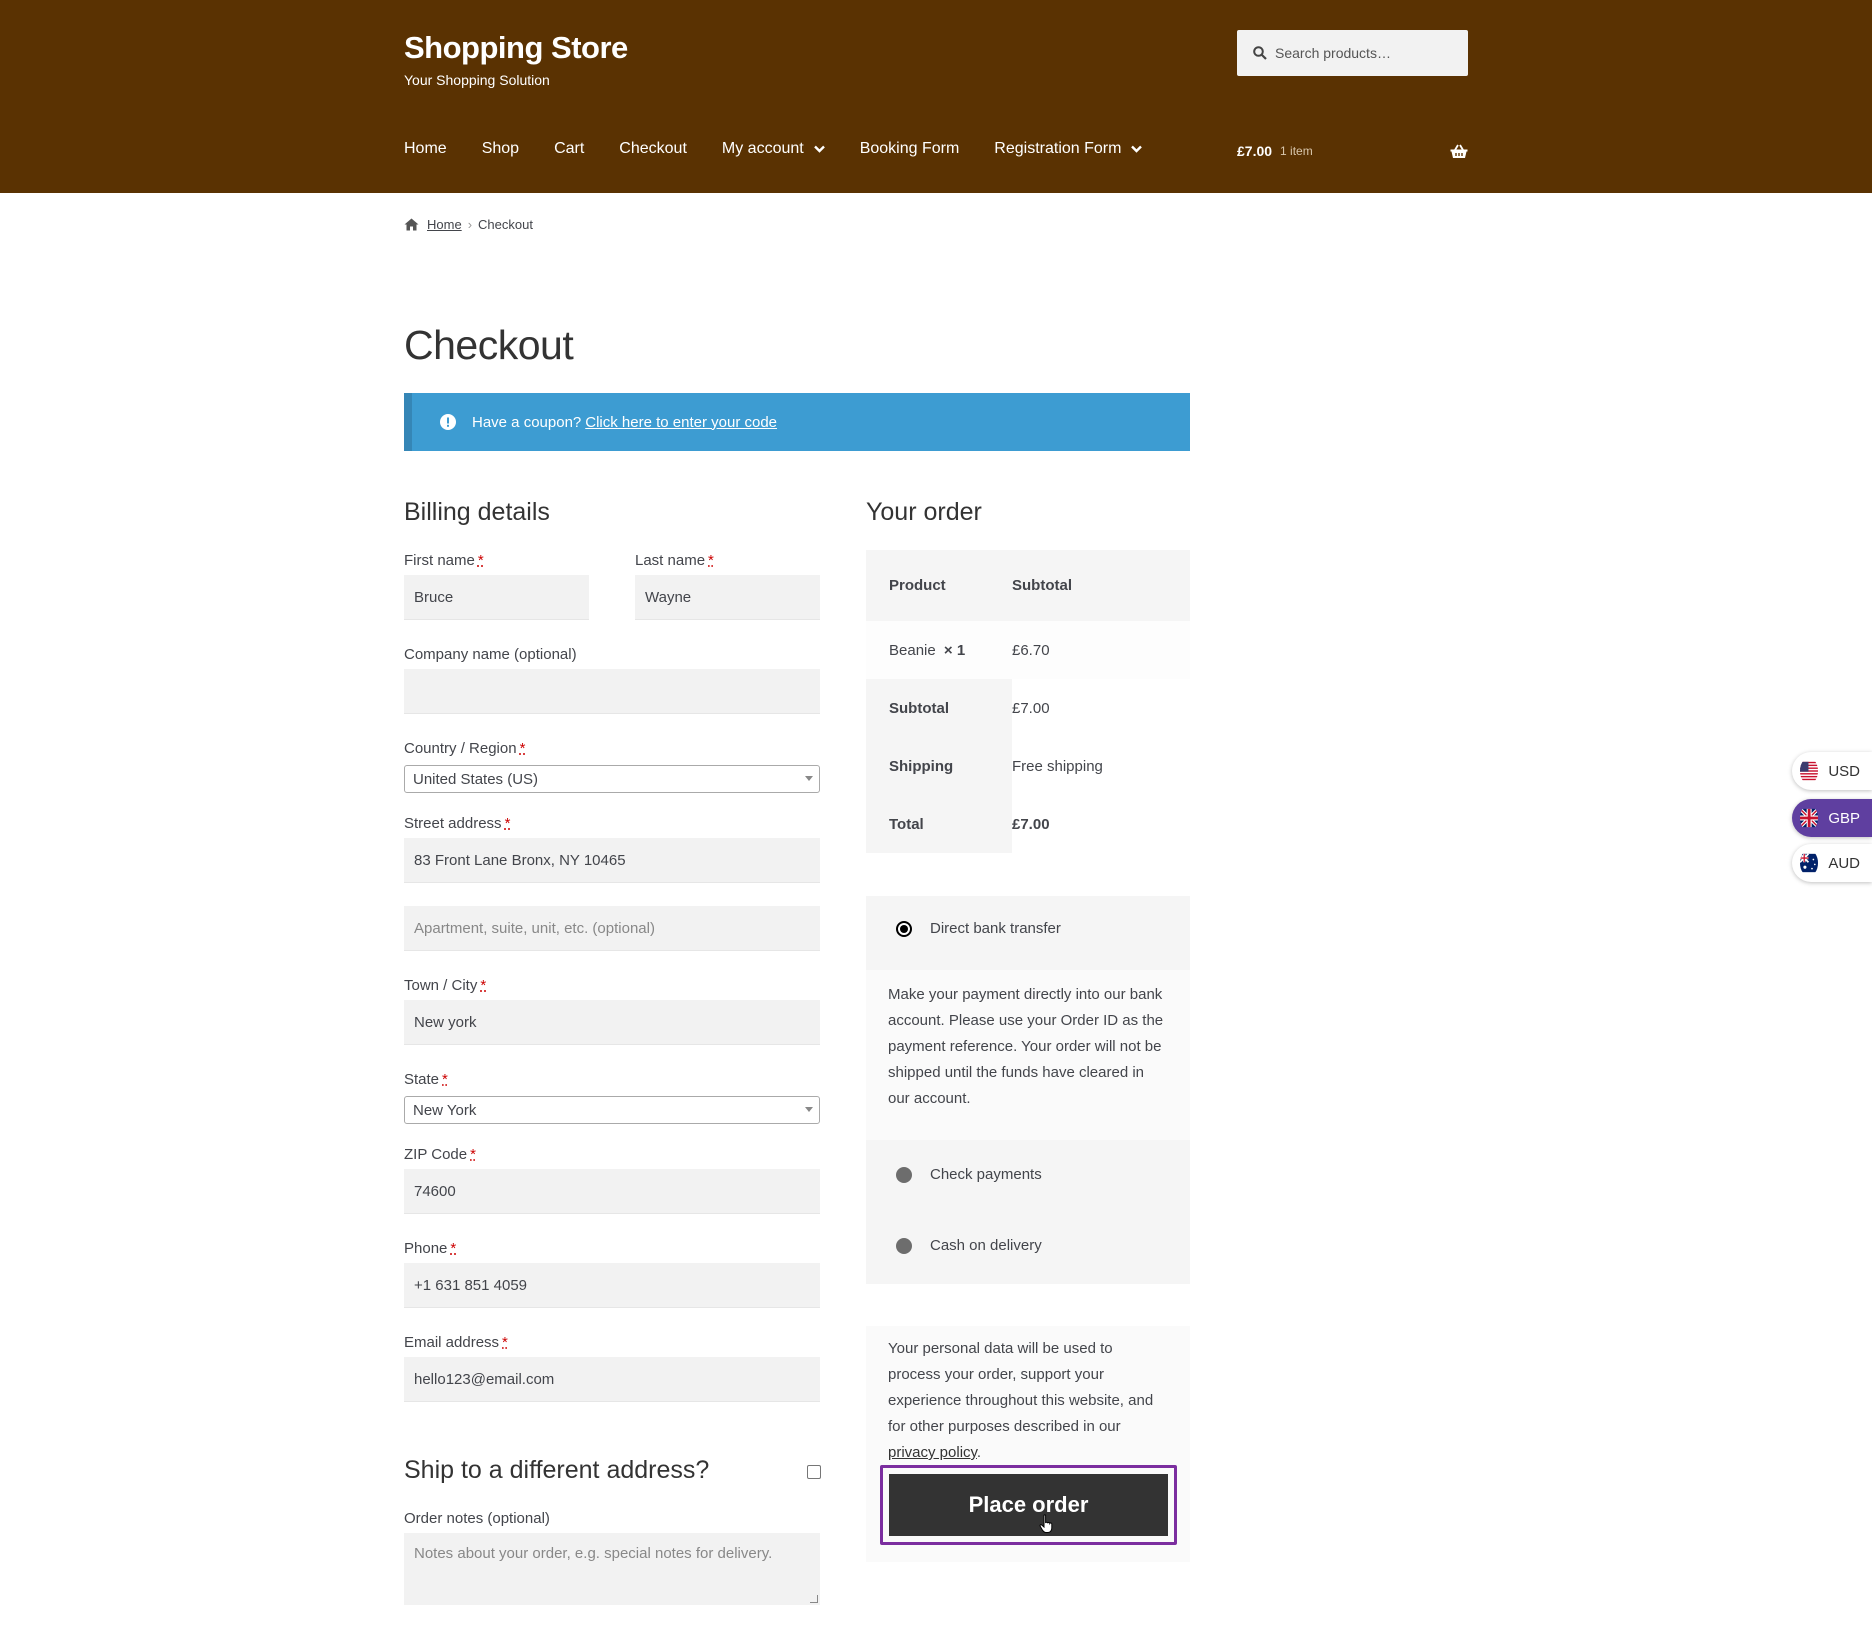  Describe the element at coordinates (1046, 1523) in the screenshot. I see `hand-cursor-icon` at that location.